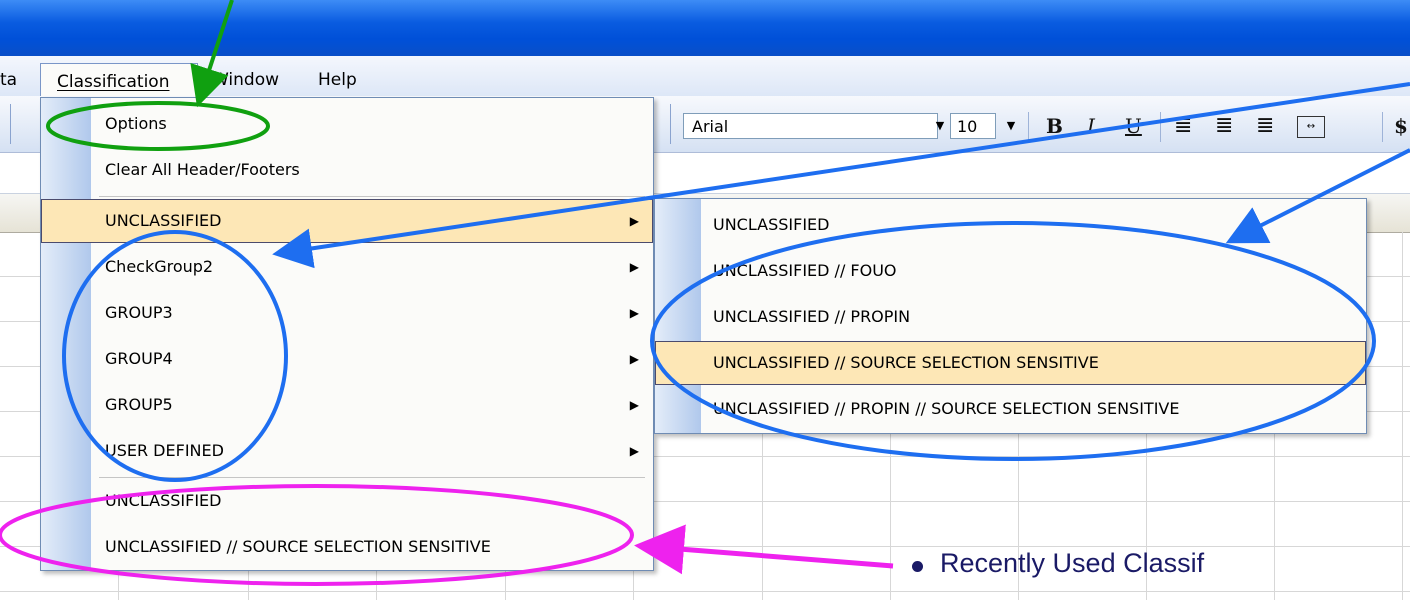 This screenshot has height=600, width=1410. What do you see at coordinates (764, 549) in the screenshot?
I see `magenta-arrow-recent` at bounding box center [764, 549].